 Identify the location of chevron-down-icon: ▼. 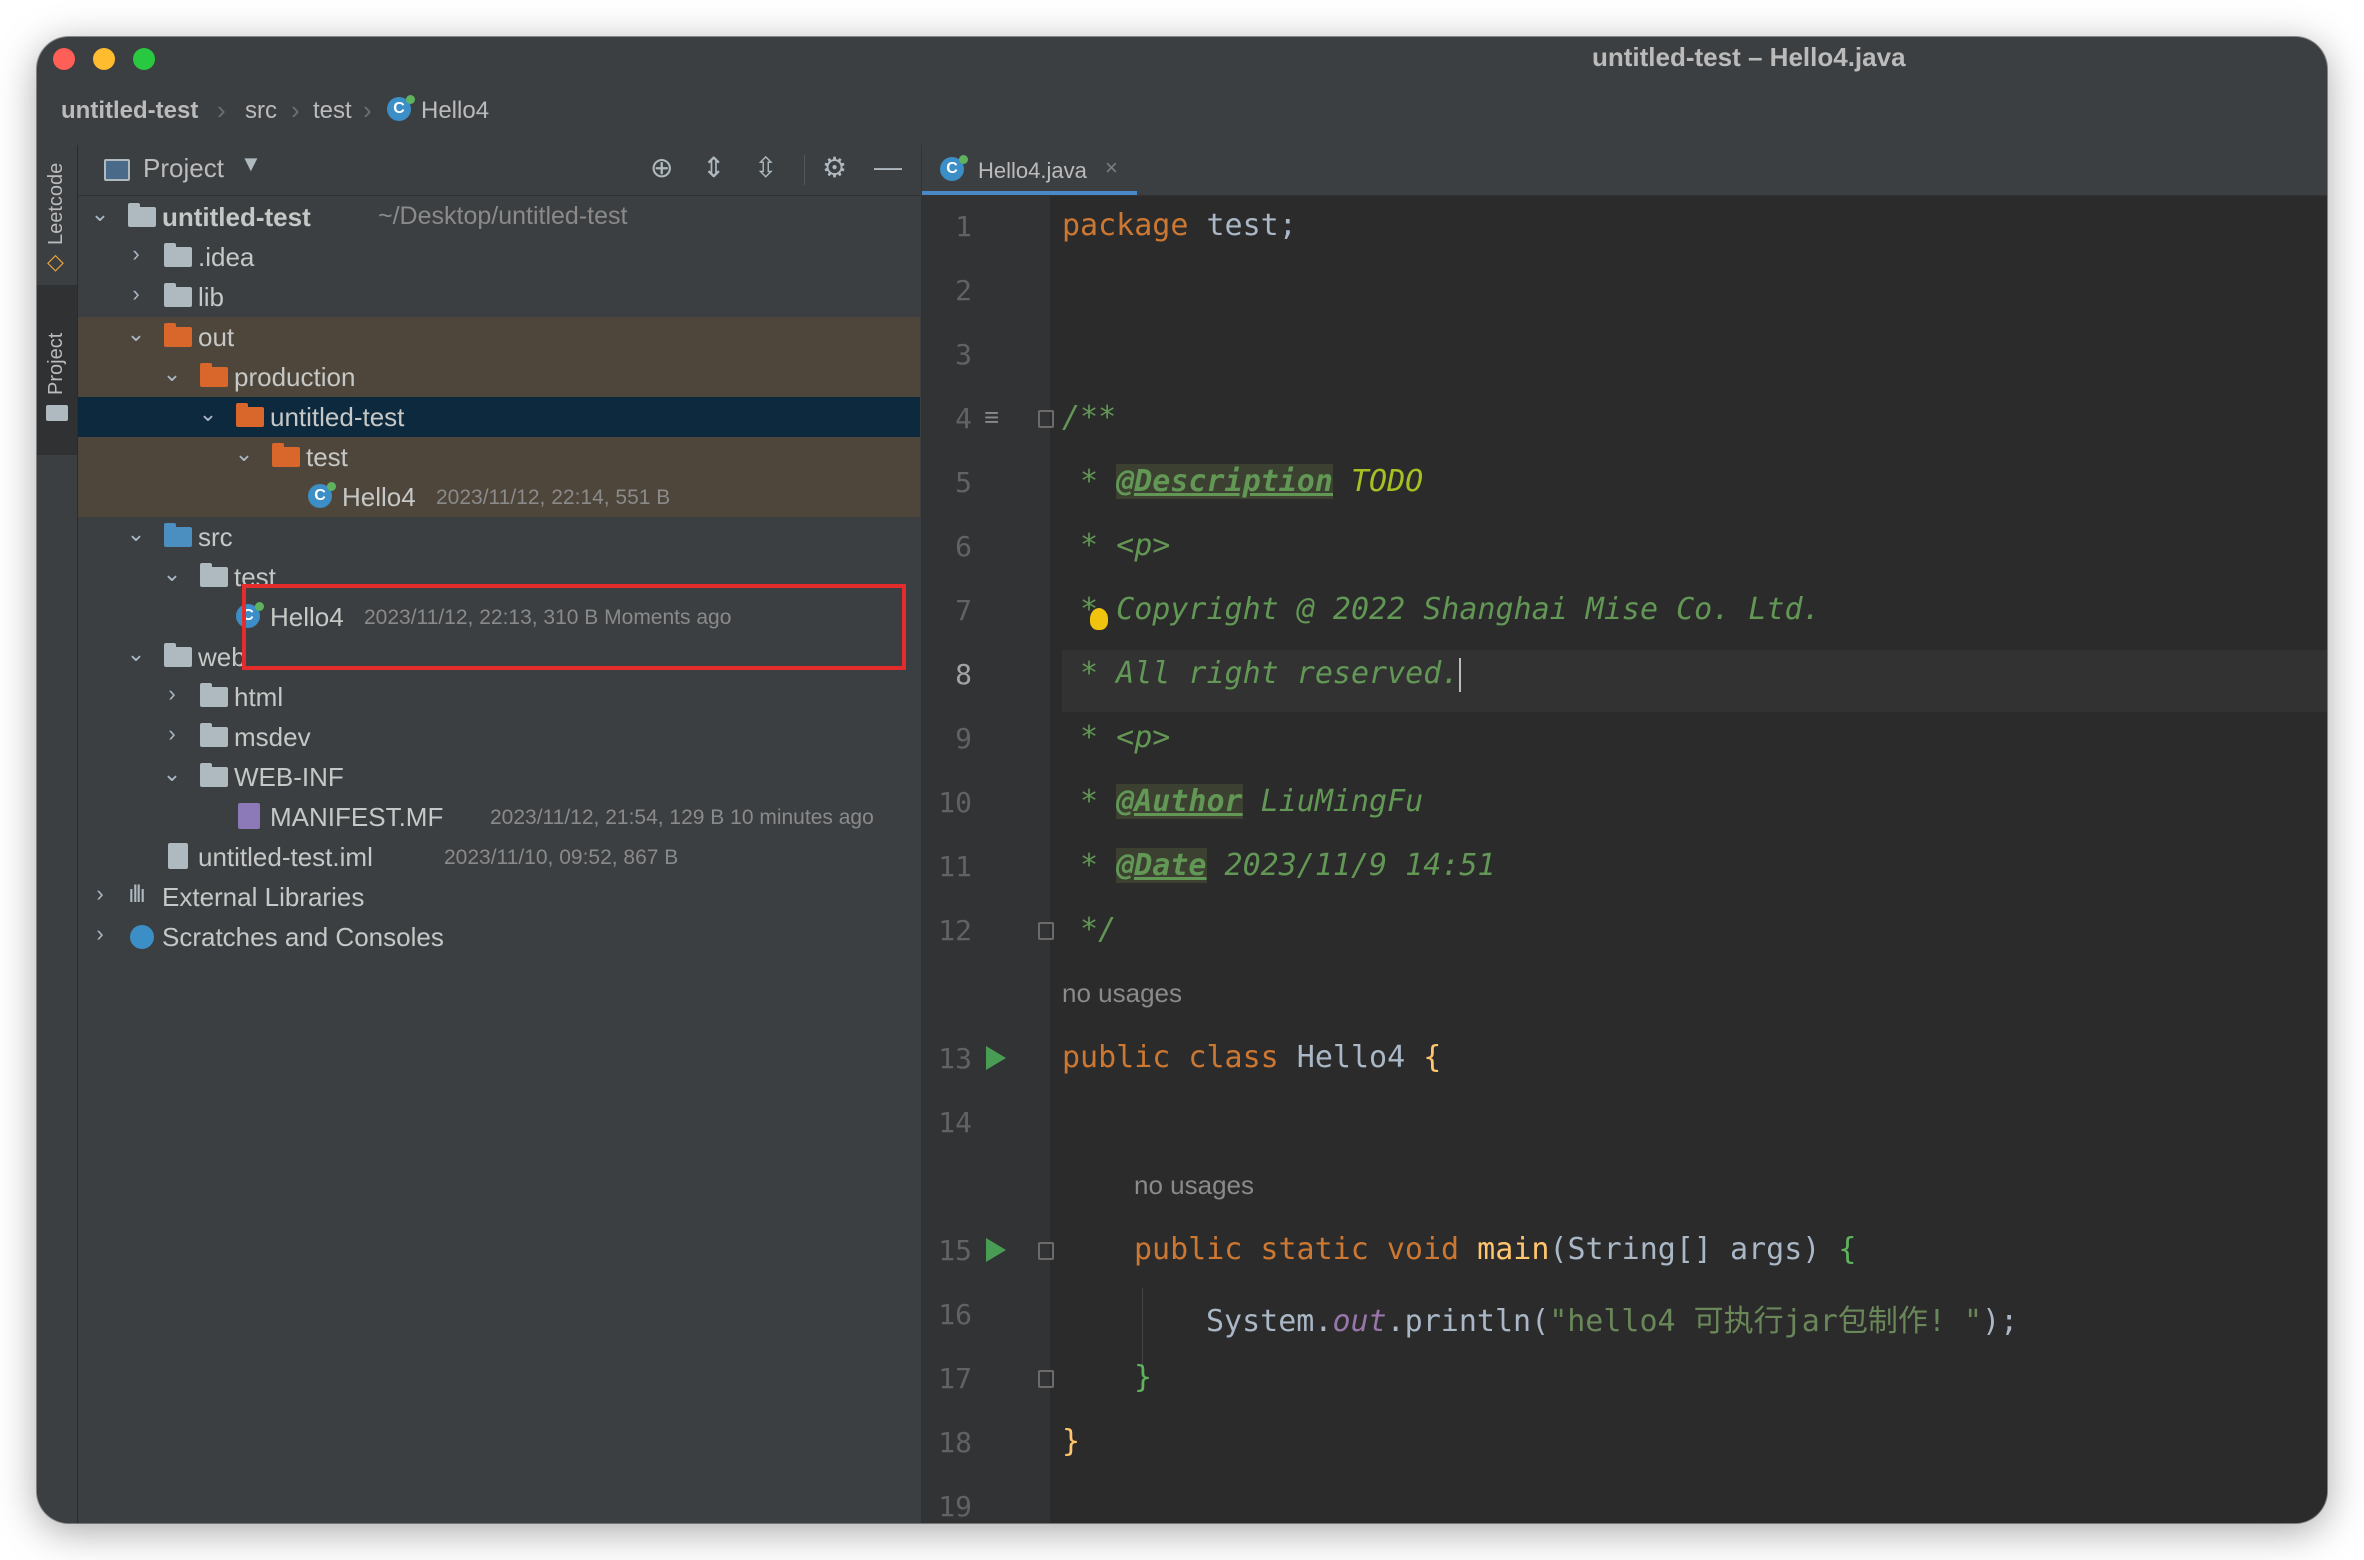
(251, 164).